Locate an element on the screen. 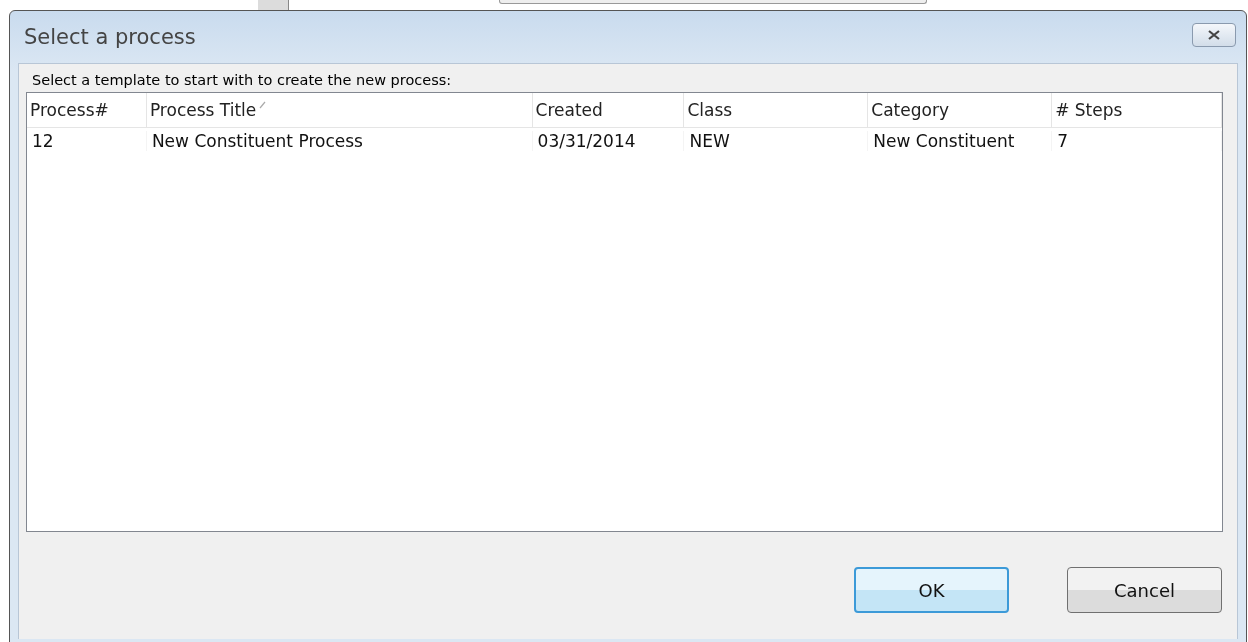 The image size is (1248, 642). column-header: Created is located at coordinates (569, 110).